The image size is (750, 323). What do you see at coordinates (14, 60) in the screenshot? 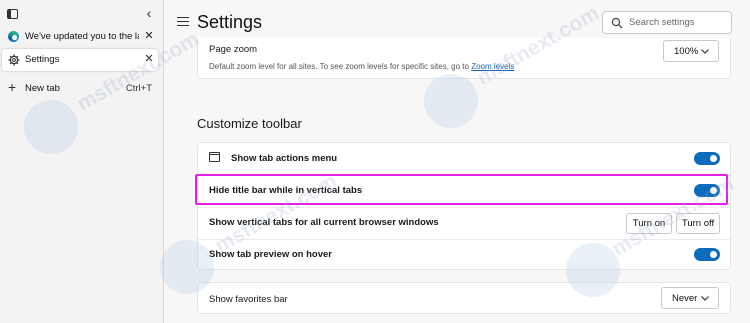
I see `gear-icon` at bounding box center [14, 60].